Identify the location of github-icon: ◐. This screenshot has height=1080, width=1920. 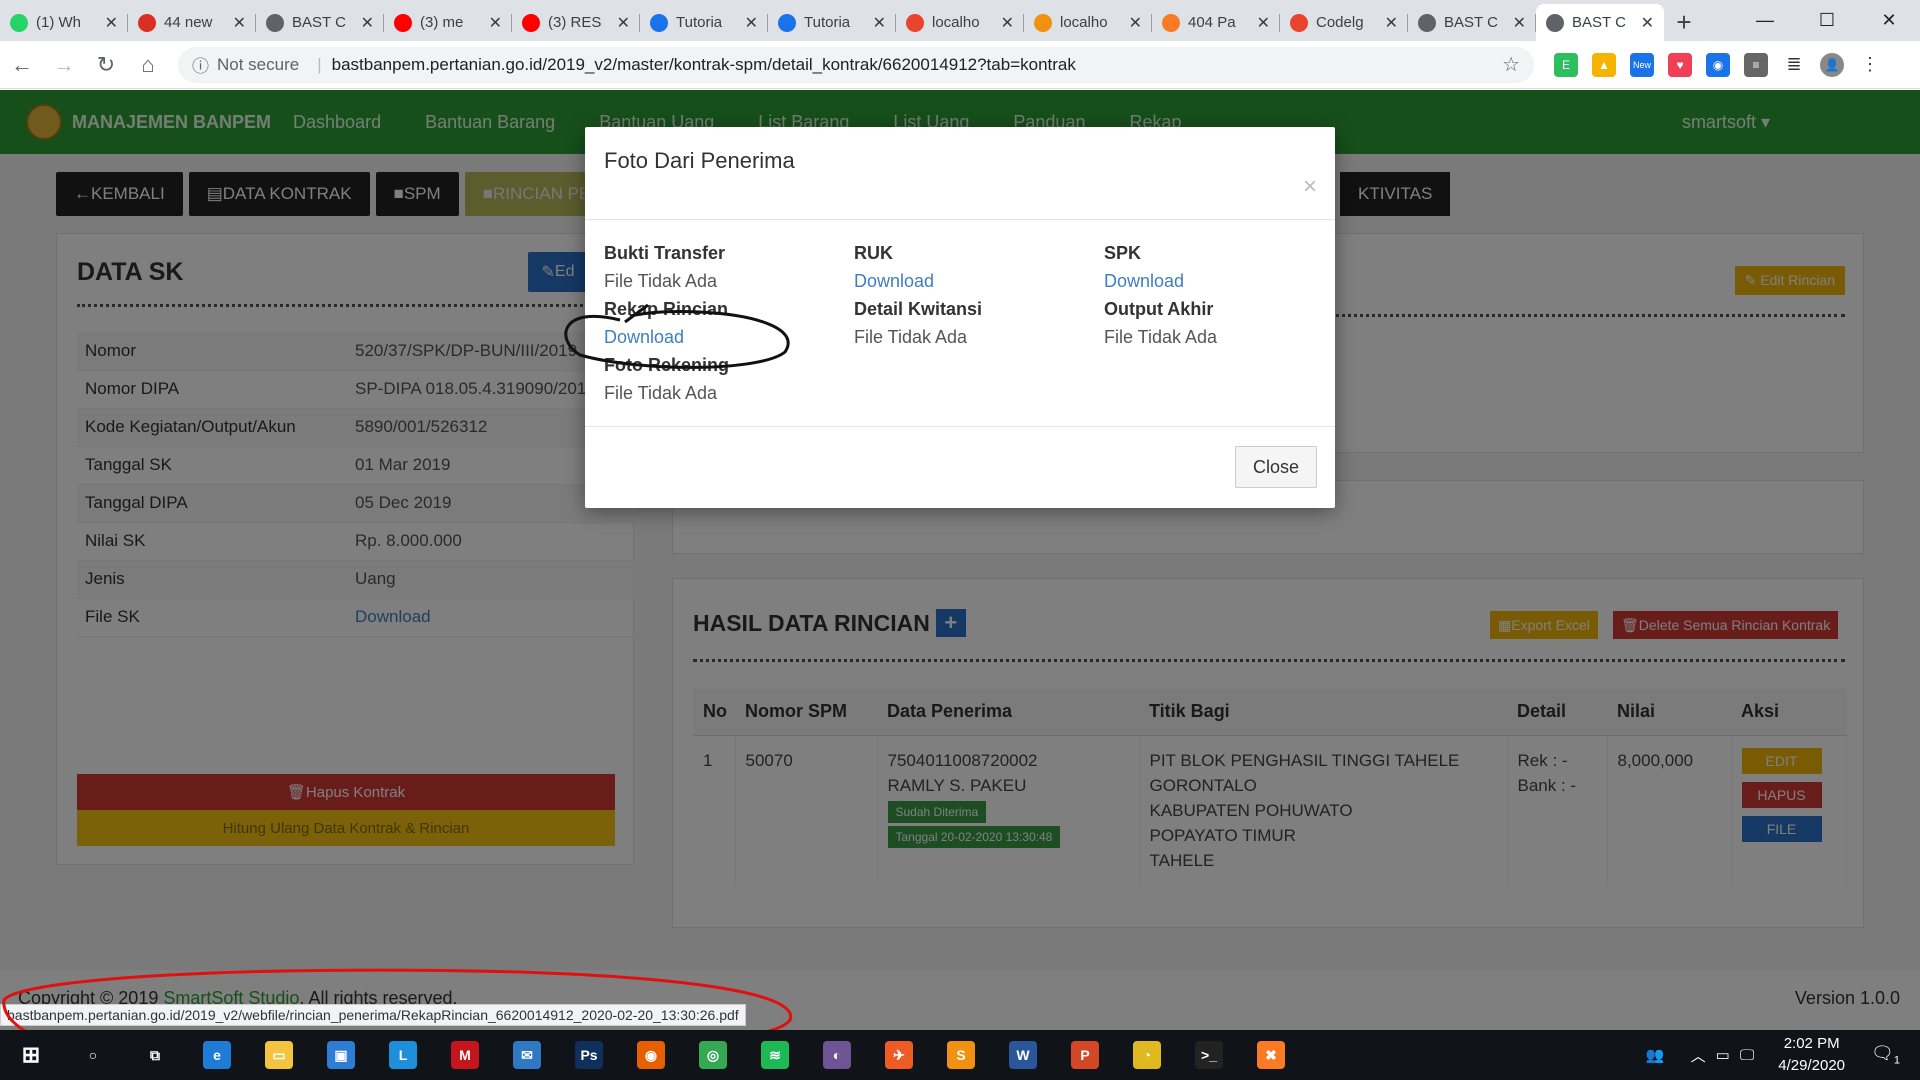
(837, 1055).